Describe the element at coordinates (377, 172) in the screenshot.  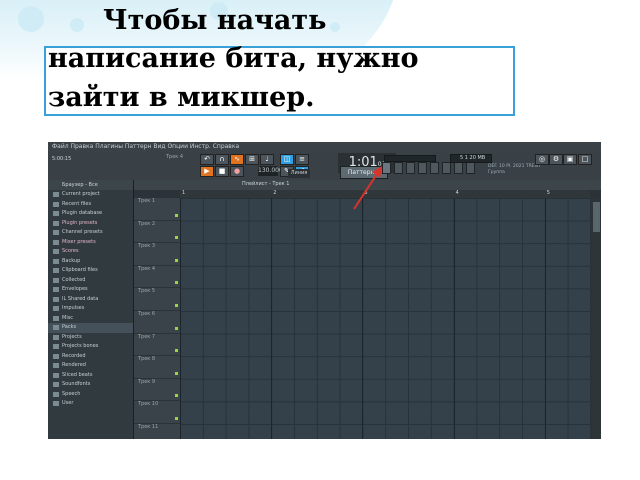
I see `arrow-head` at that location.